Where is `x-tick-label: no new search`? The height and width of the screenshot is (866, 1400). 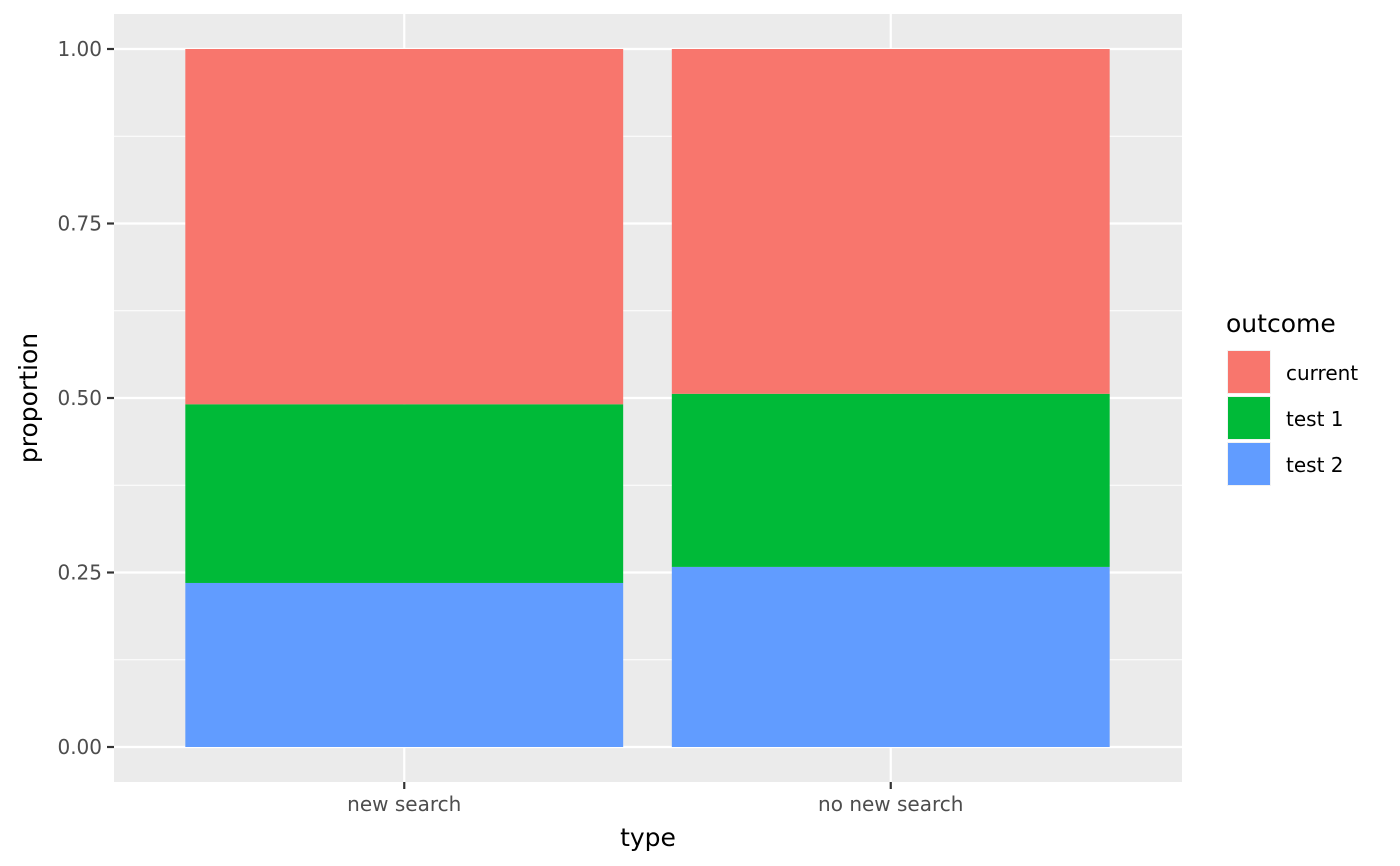
x-tick-label: no new search is located at coordinates (890, 804).